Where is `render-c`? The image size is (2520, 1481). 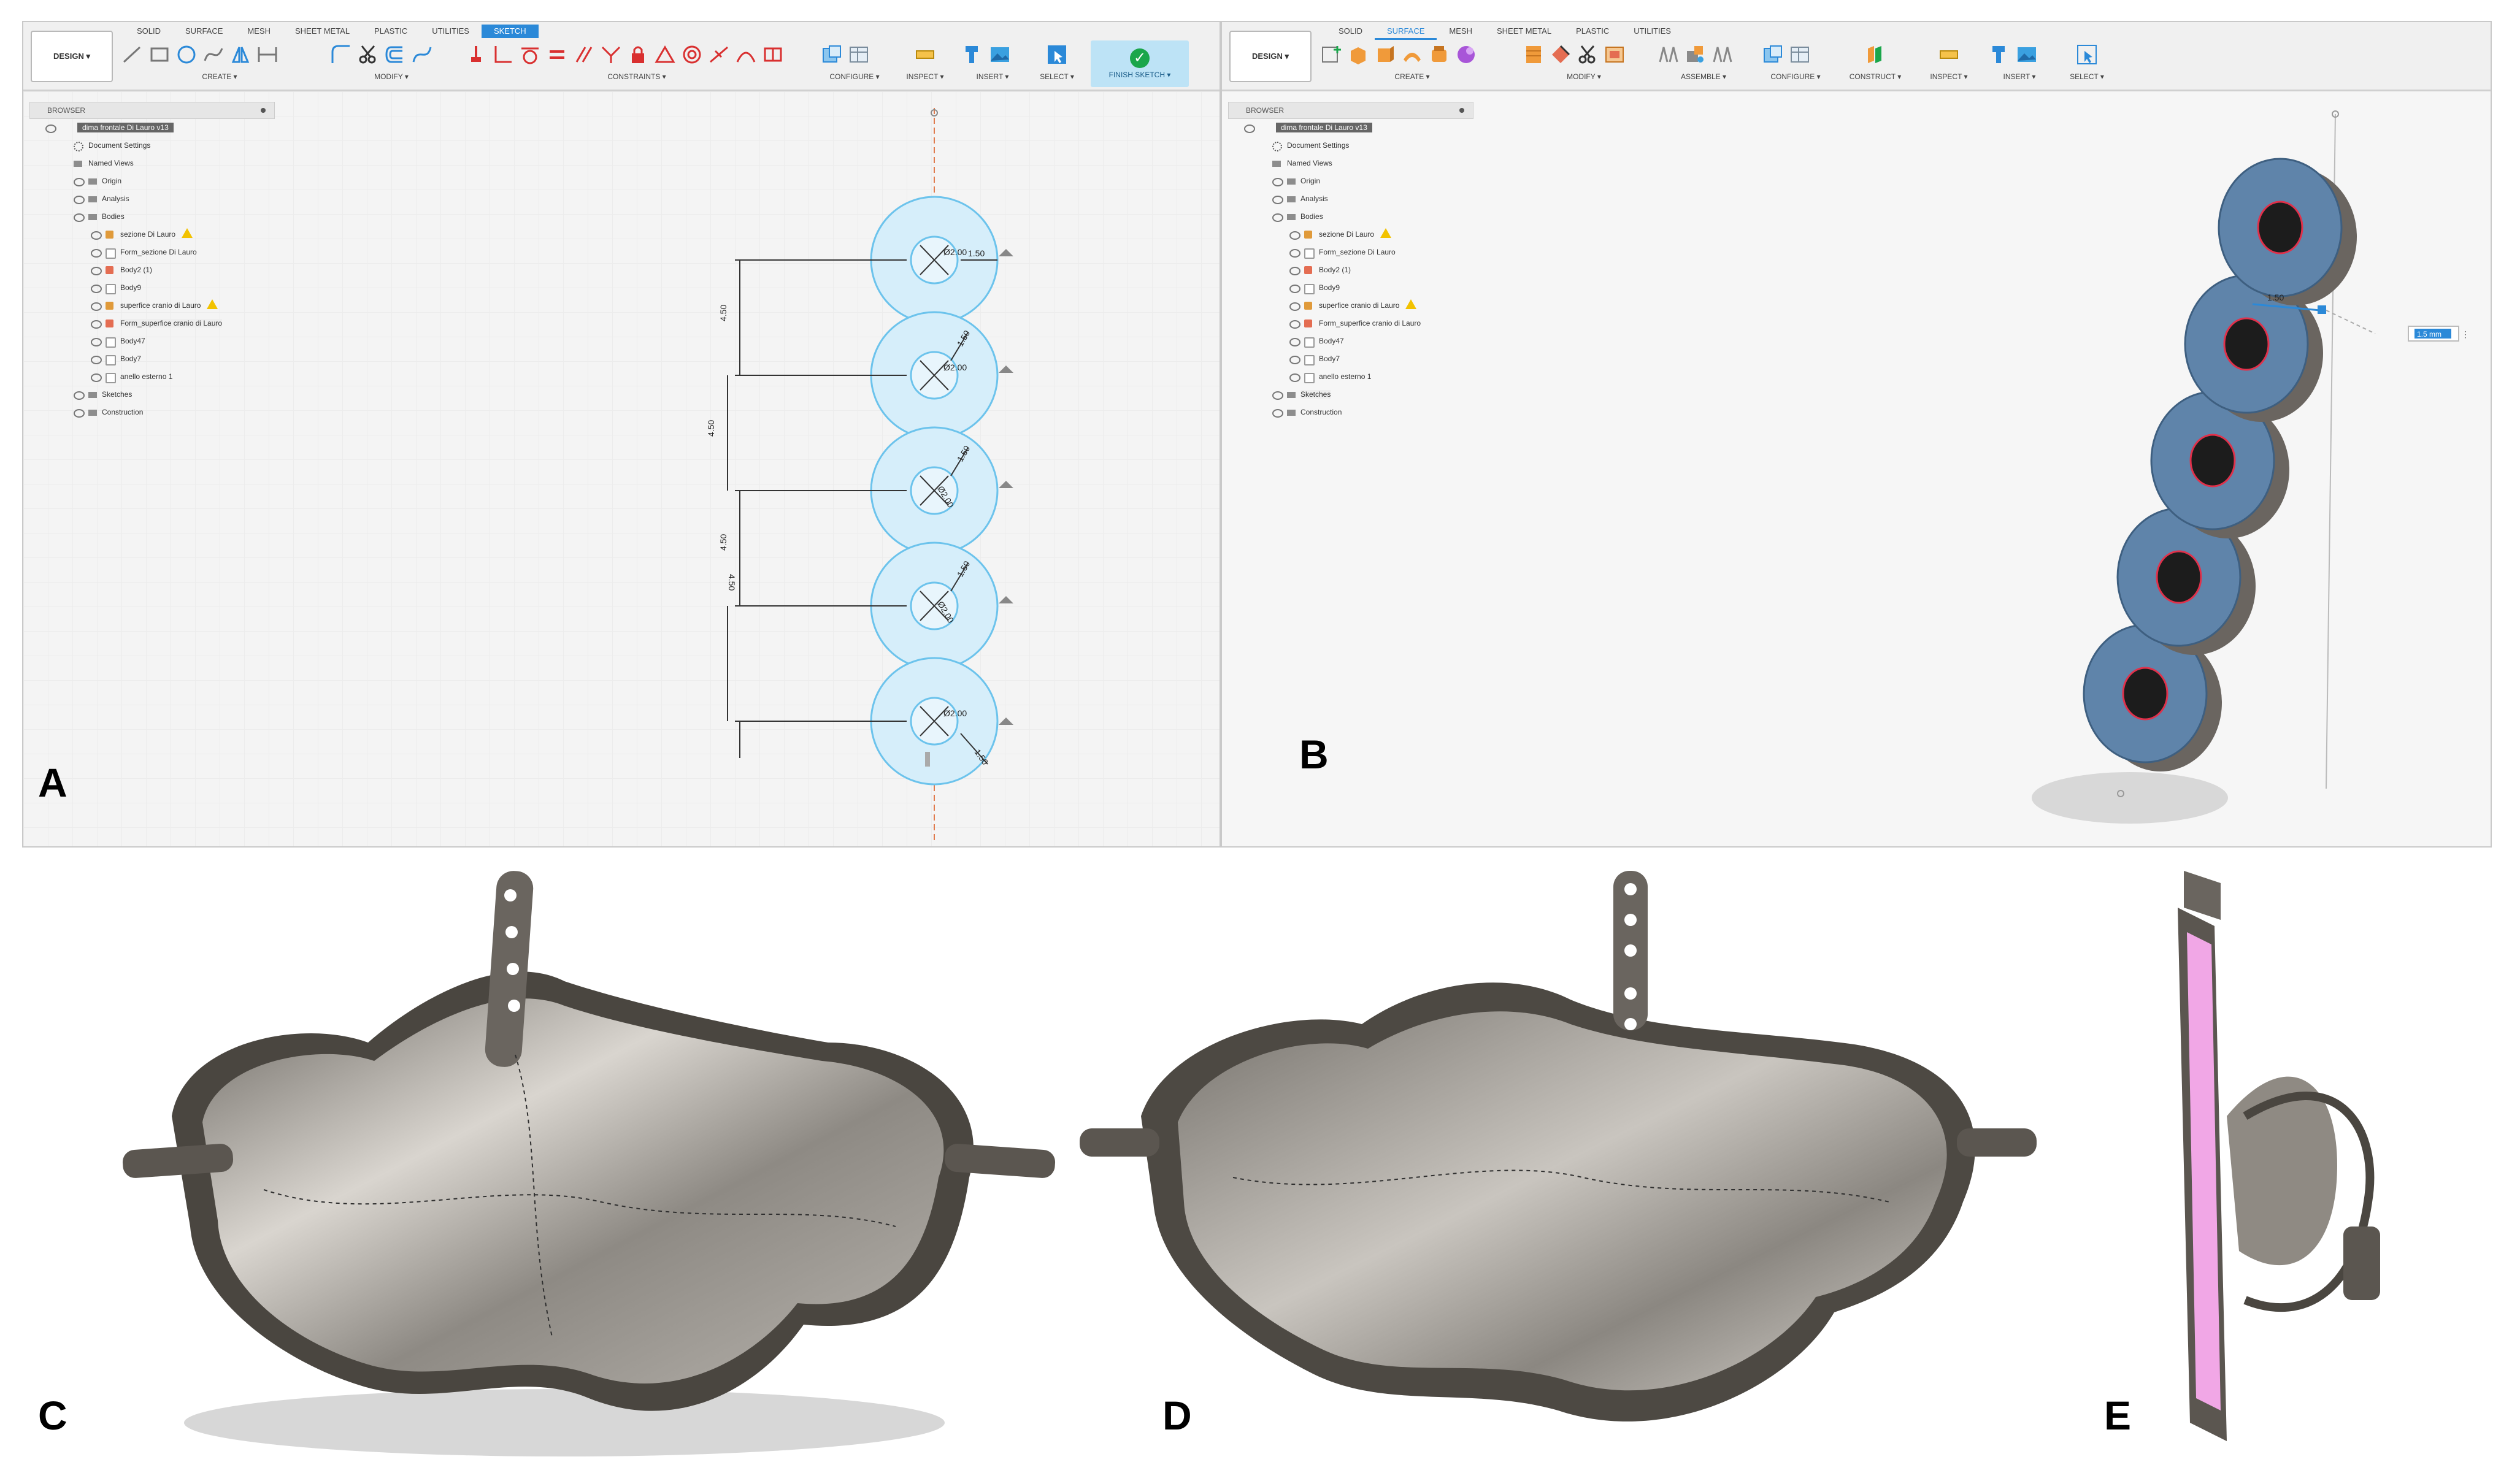 render-c is located at coordinates (589, 1163).